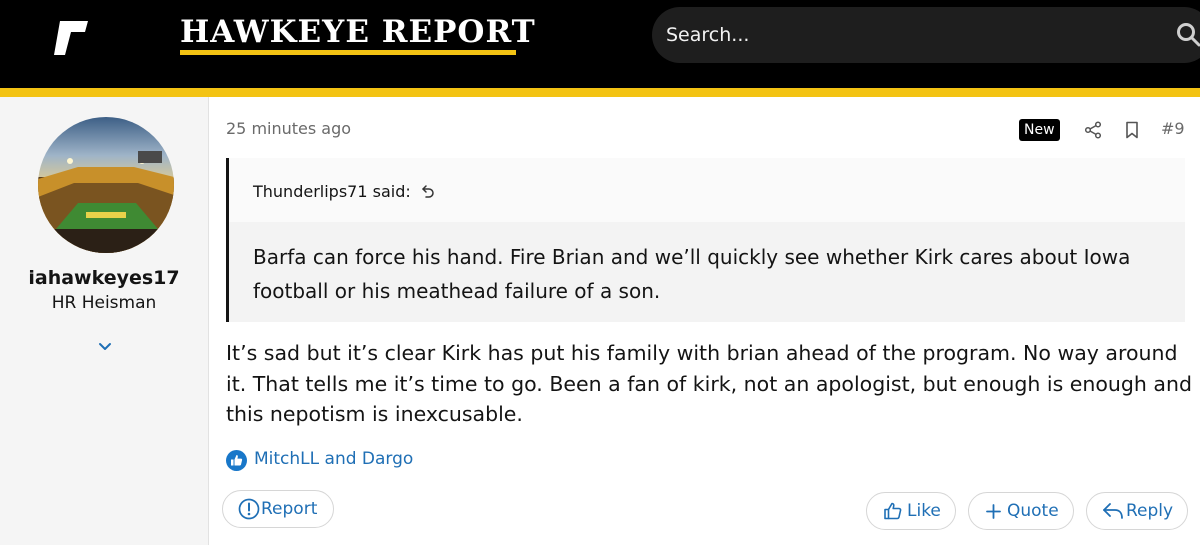  What do you see at coordinates (333, 459) in the screenshot?
I see `reaction-users: MitchLL and Dargo` at bounding box center [333, 459].